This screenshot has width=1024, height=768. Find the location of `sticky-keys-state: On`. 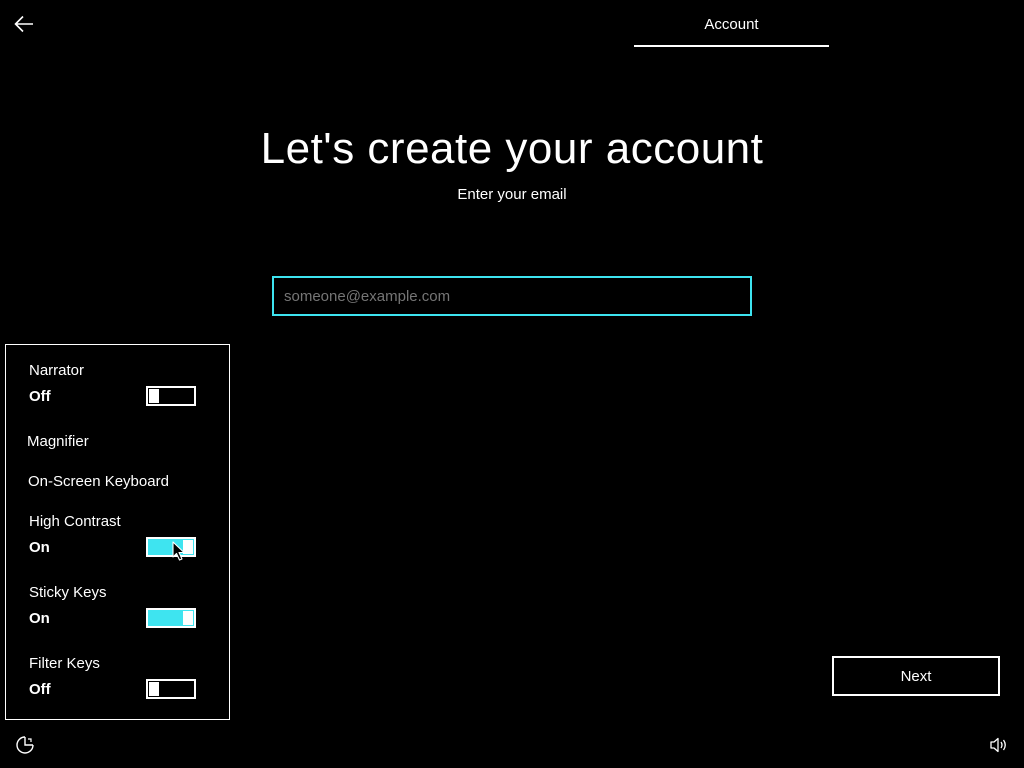

sticky-keys-state: On is located at coordinates (39, 618).